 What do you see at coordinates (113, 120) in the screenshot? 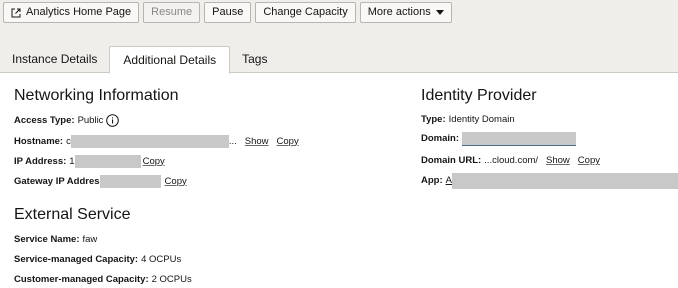
I see `info-circle-icon` at bounding box center [113, 120].